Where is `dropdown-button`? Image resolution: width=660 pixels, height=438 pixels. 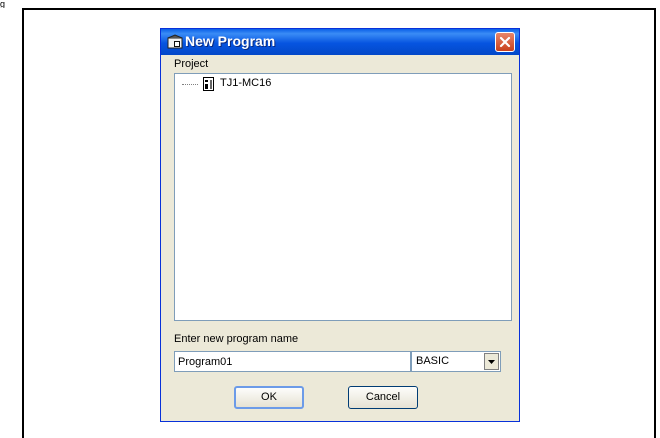 dropdown-button is located at coordinates (491, 361).